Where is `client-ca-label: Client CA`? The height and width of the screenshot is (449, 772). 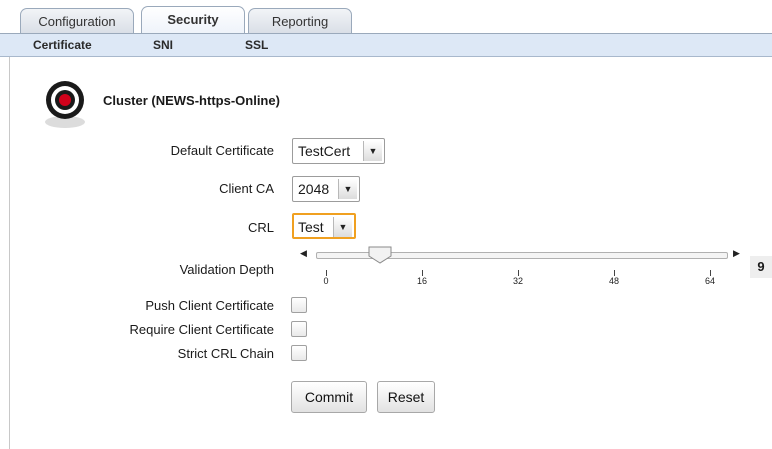 client-ca-label: Client CA is located at coordinates (246, 188).